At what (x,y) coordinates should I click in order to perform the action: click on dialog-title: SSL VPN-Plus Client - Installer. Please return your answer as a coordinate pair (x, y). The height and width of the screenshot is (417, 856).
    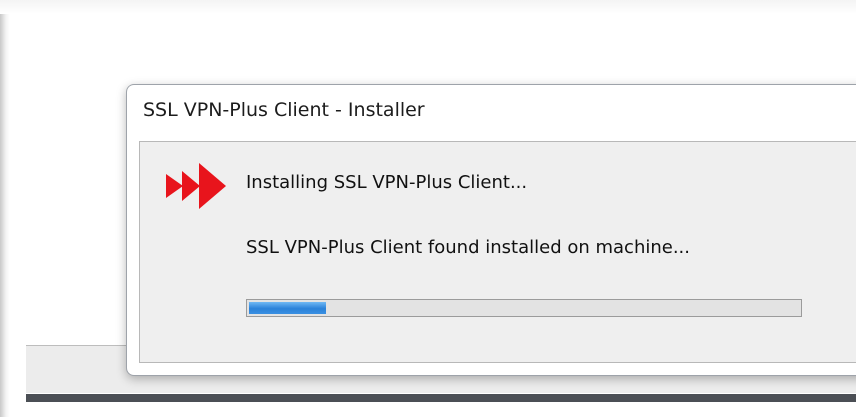
    Looking at the image, I should click on (284, 110).